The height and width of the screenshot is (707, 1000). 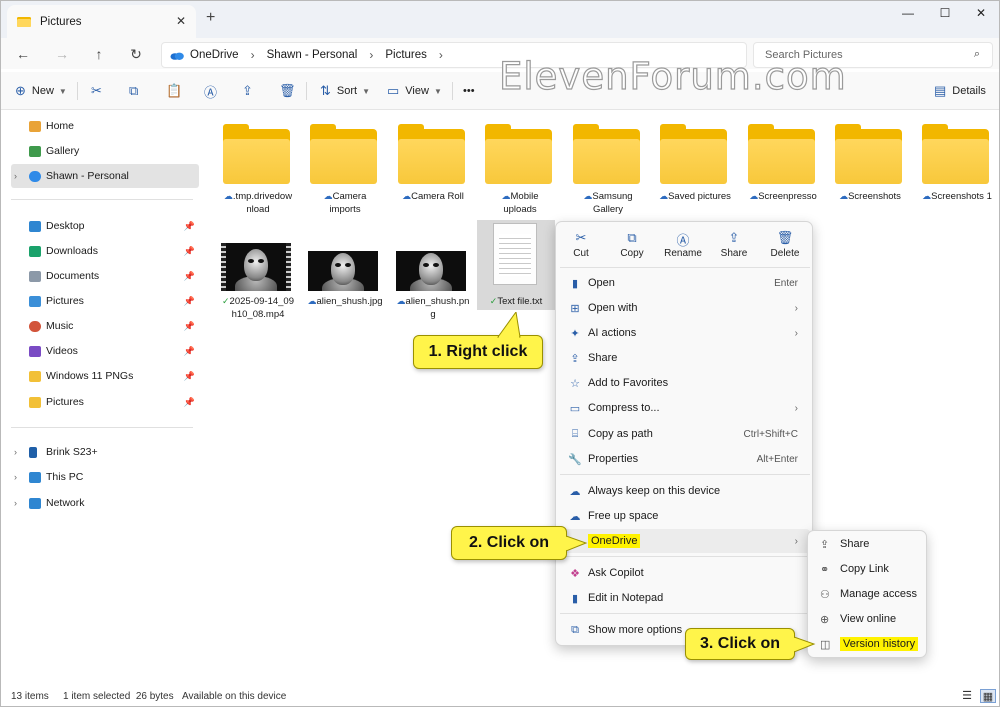 I want to click on sidebar-item-network: › Network, so click(x=105, y=503).